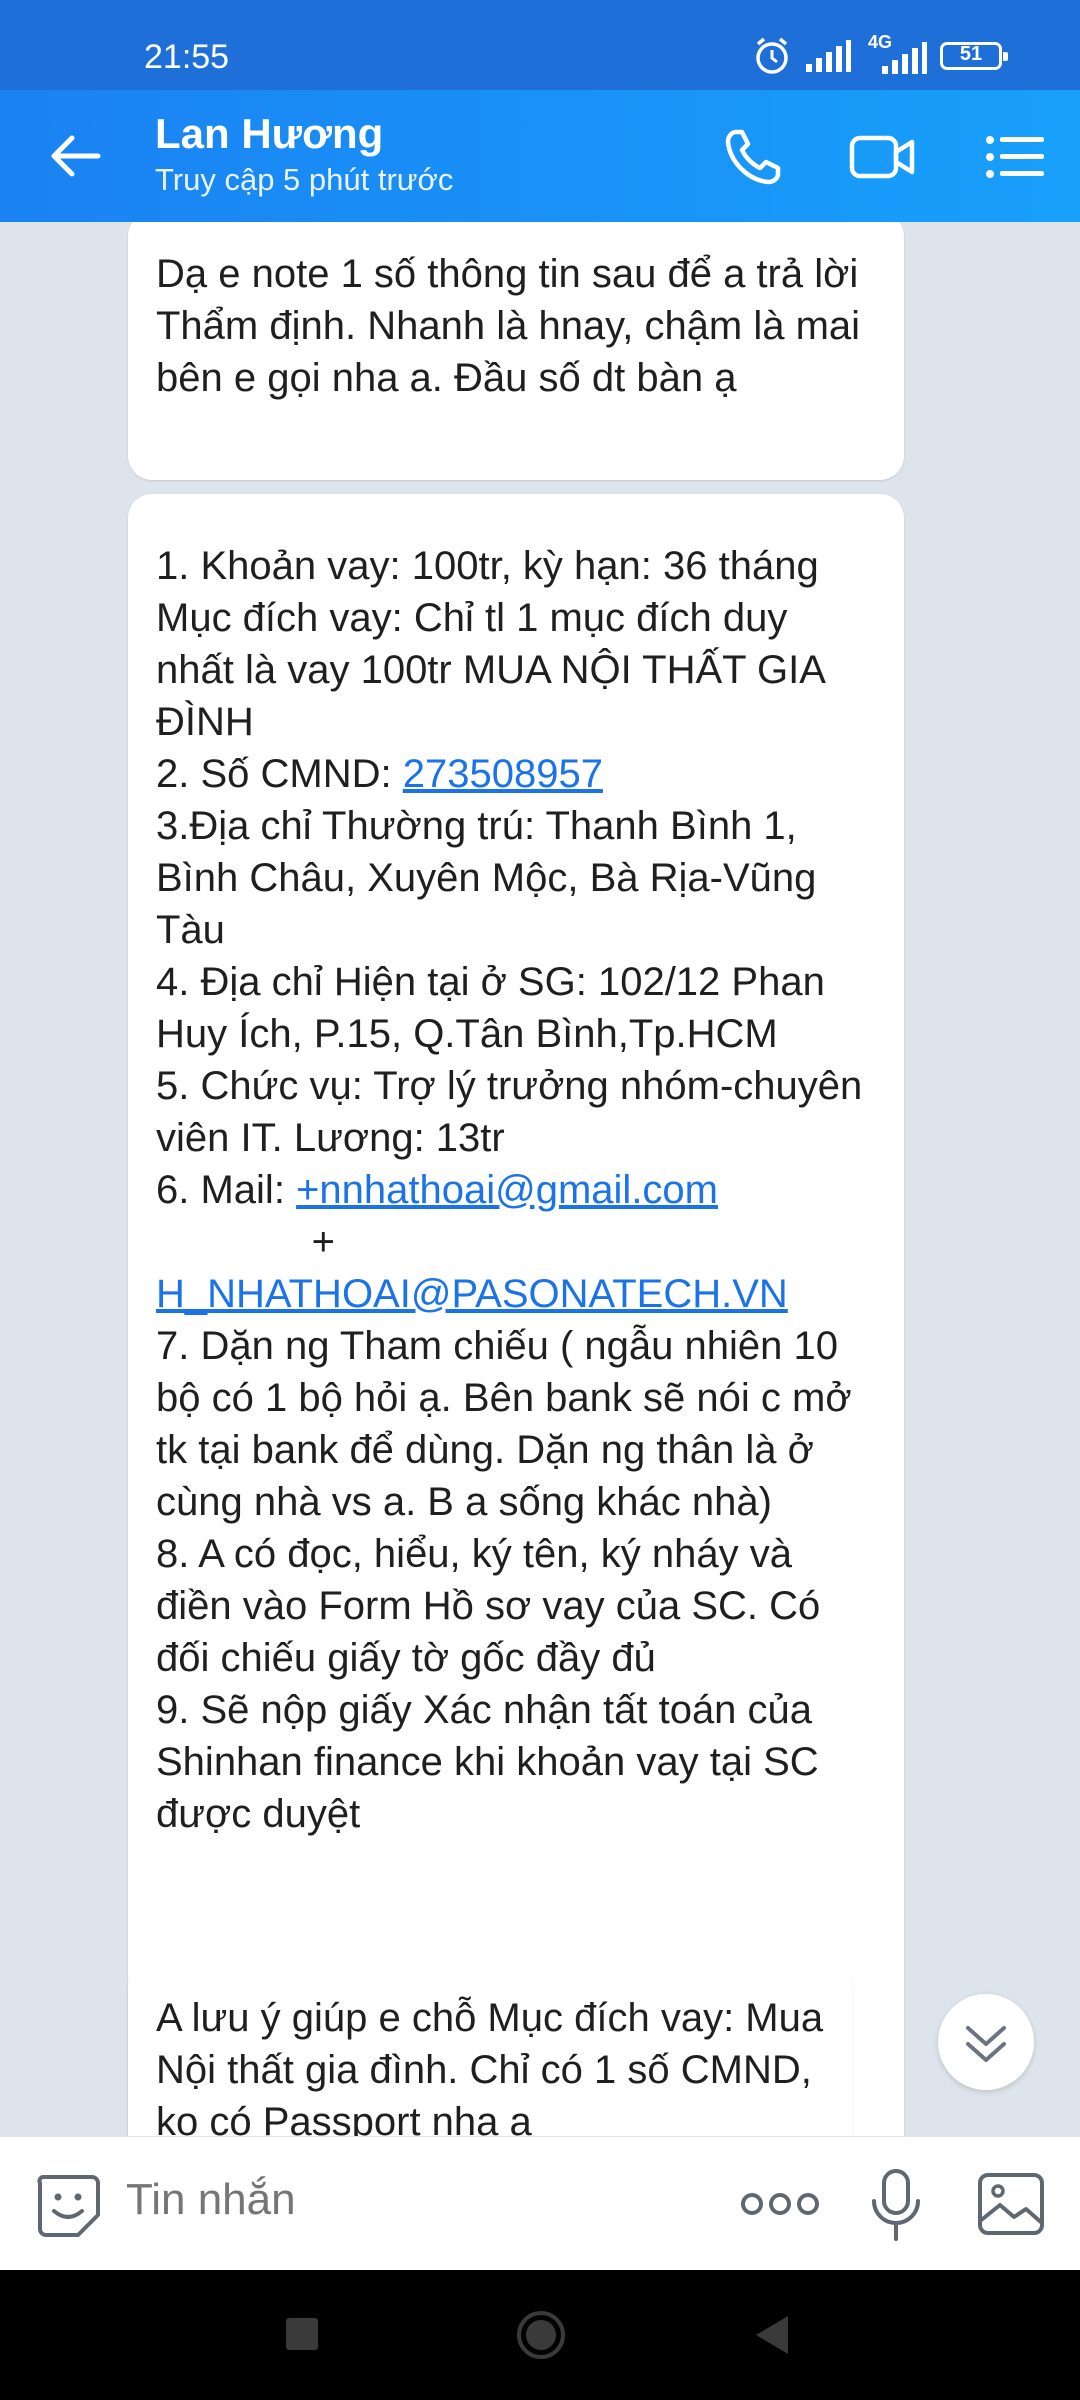 The image size is (1080, 2400). What do you see at coordinates (507, 1190) in the screenshot?
I see `email-link: +nnhathoai@gmail.com` at bounding box center [507, 1190].